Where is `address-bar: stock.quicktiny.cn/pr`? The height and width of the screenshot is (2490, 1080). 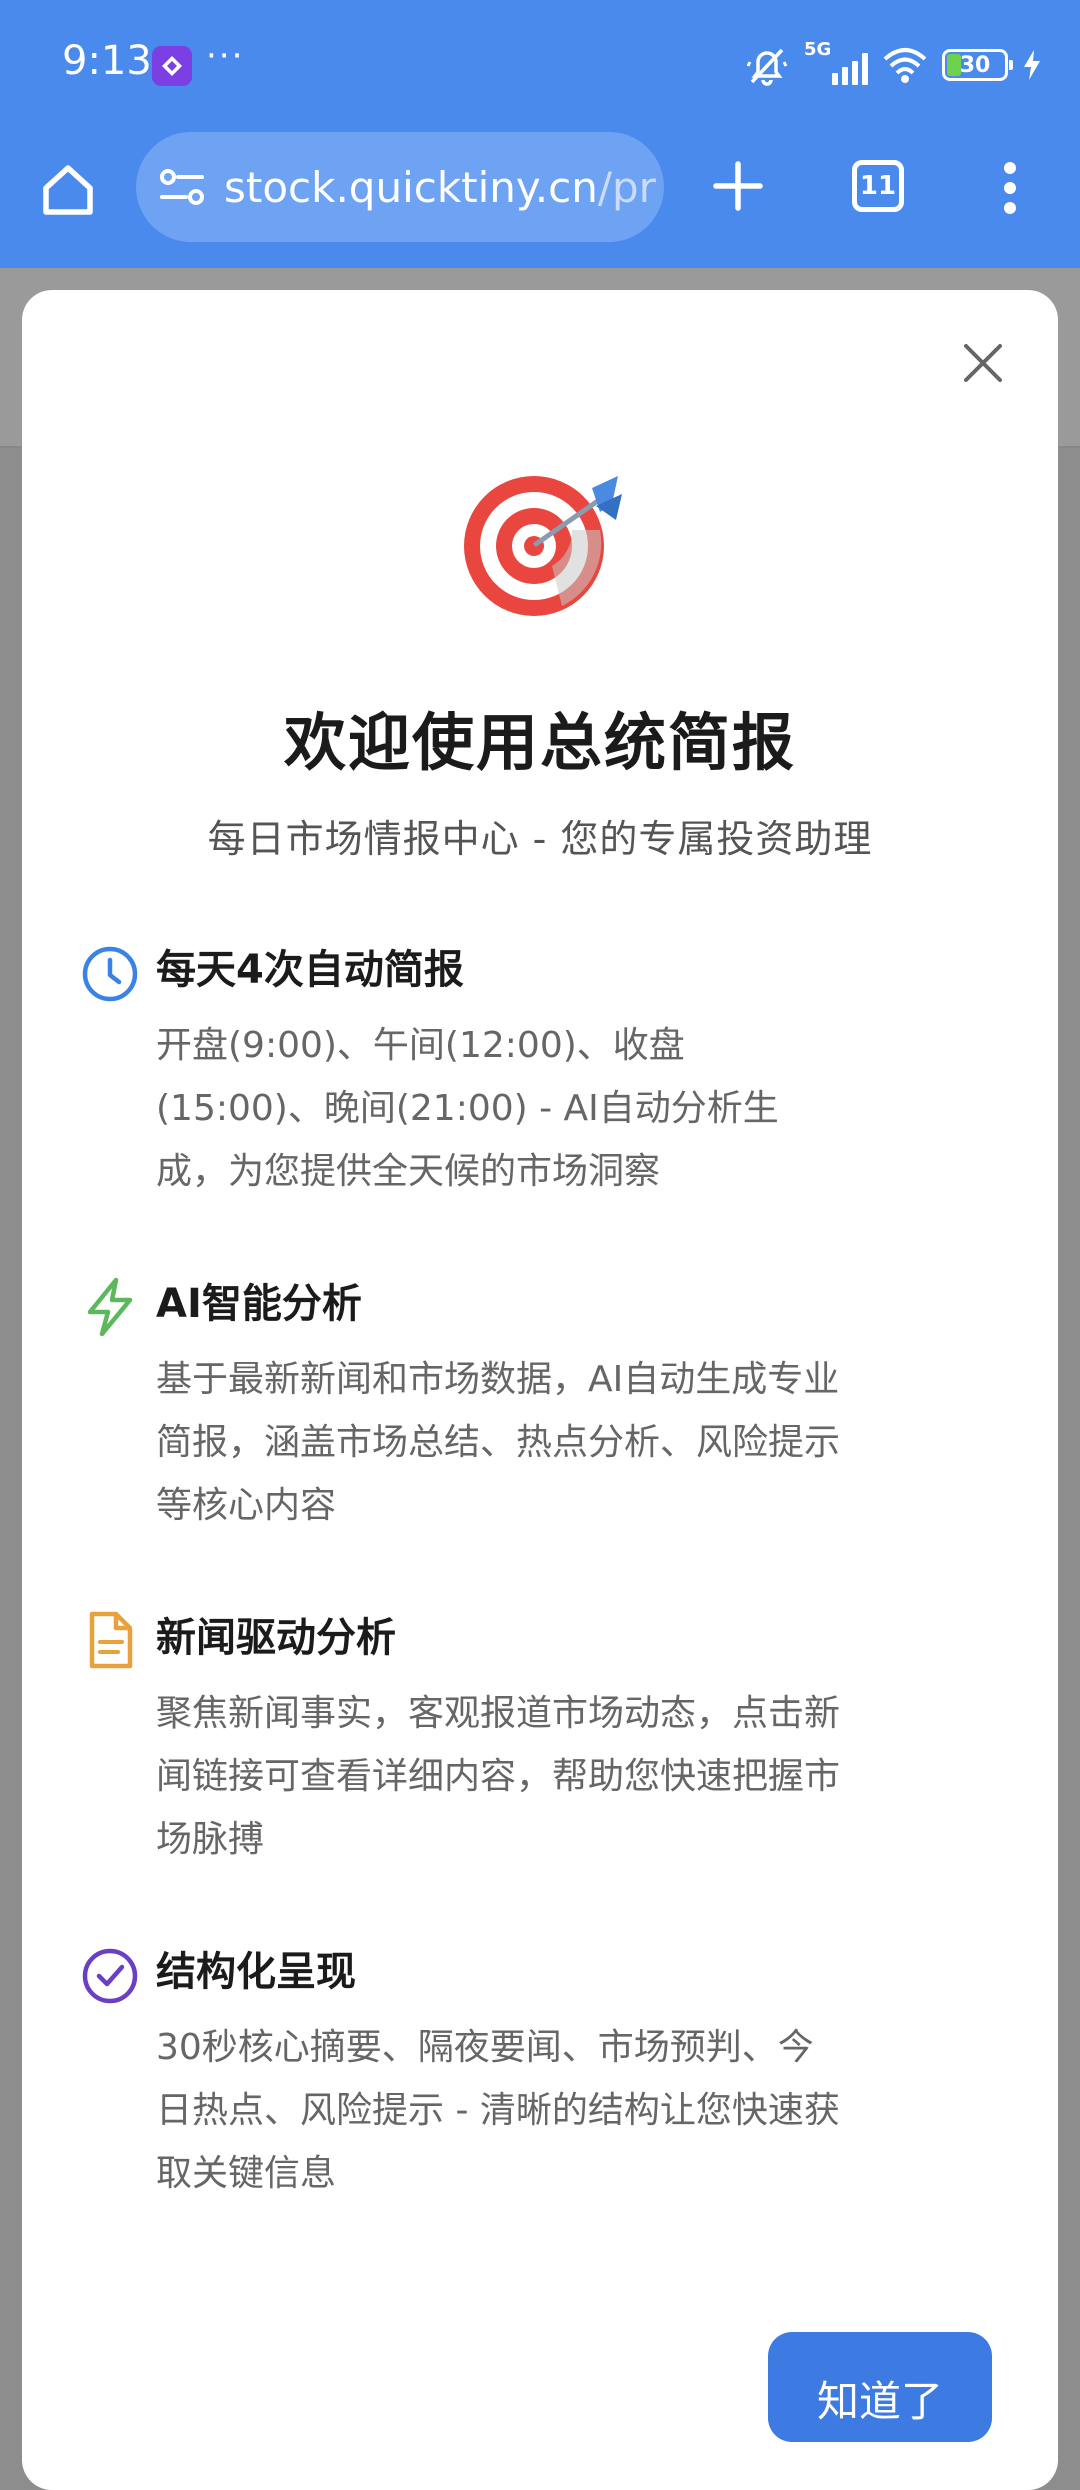
address-bar: stock.quicktiny.cn/pr is located at coordinates (400, 187).